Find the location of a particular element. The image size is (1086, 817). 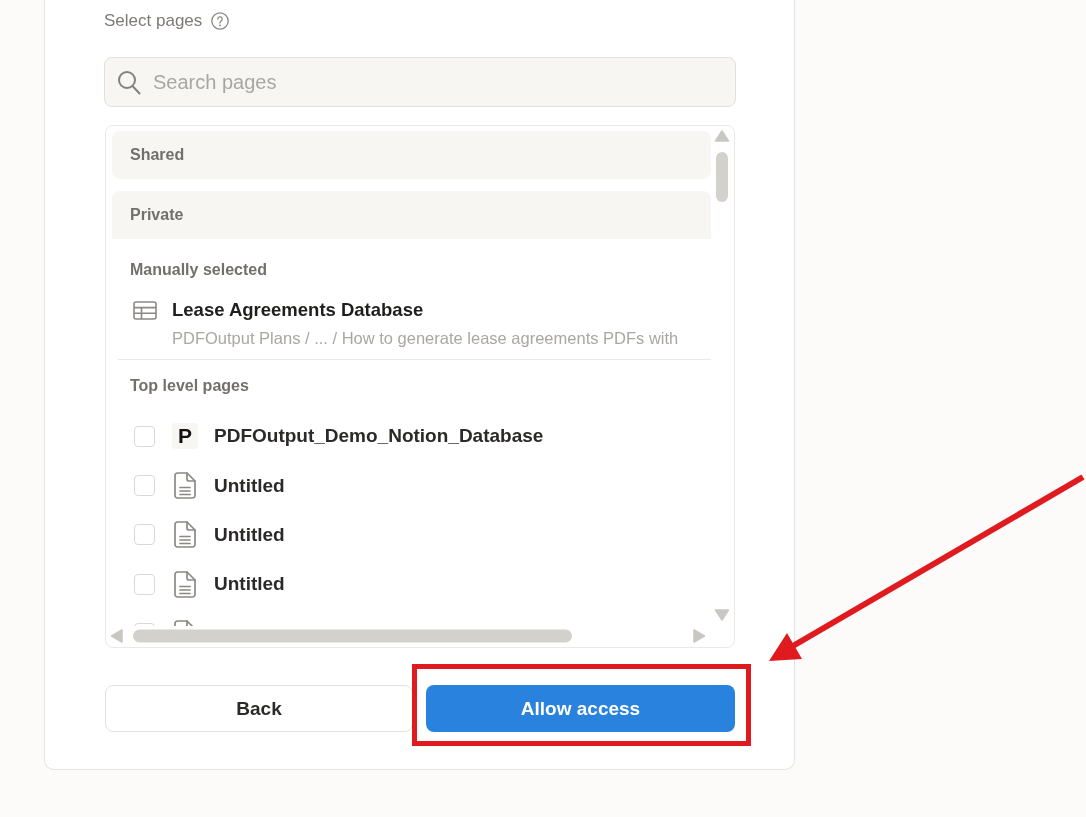

section-heading: Manually selected is located at coordinates (198, 270).